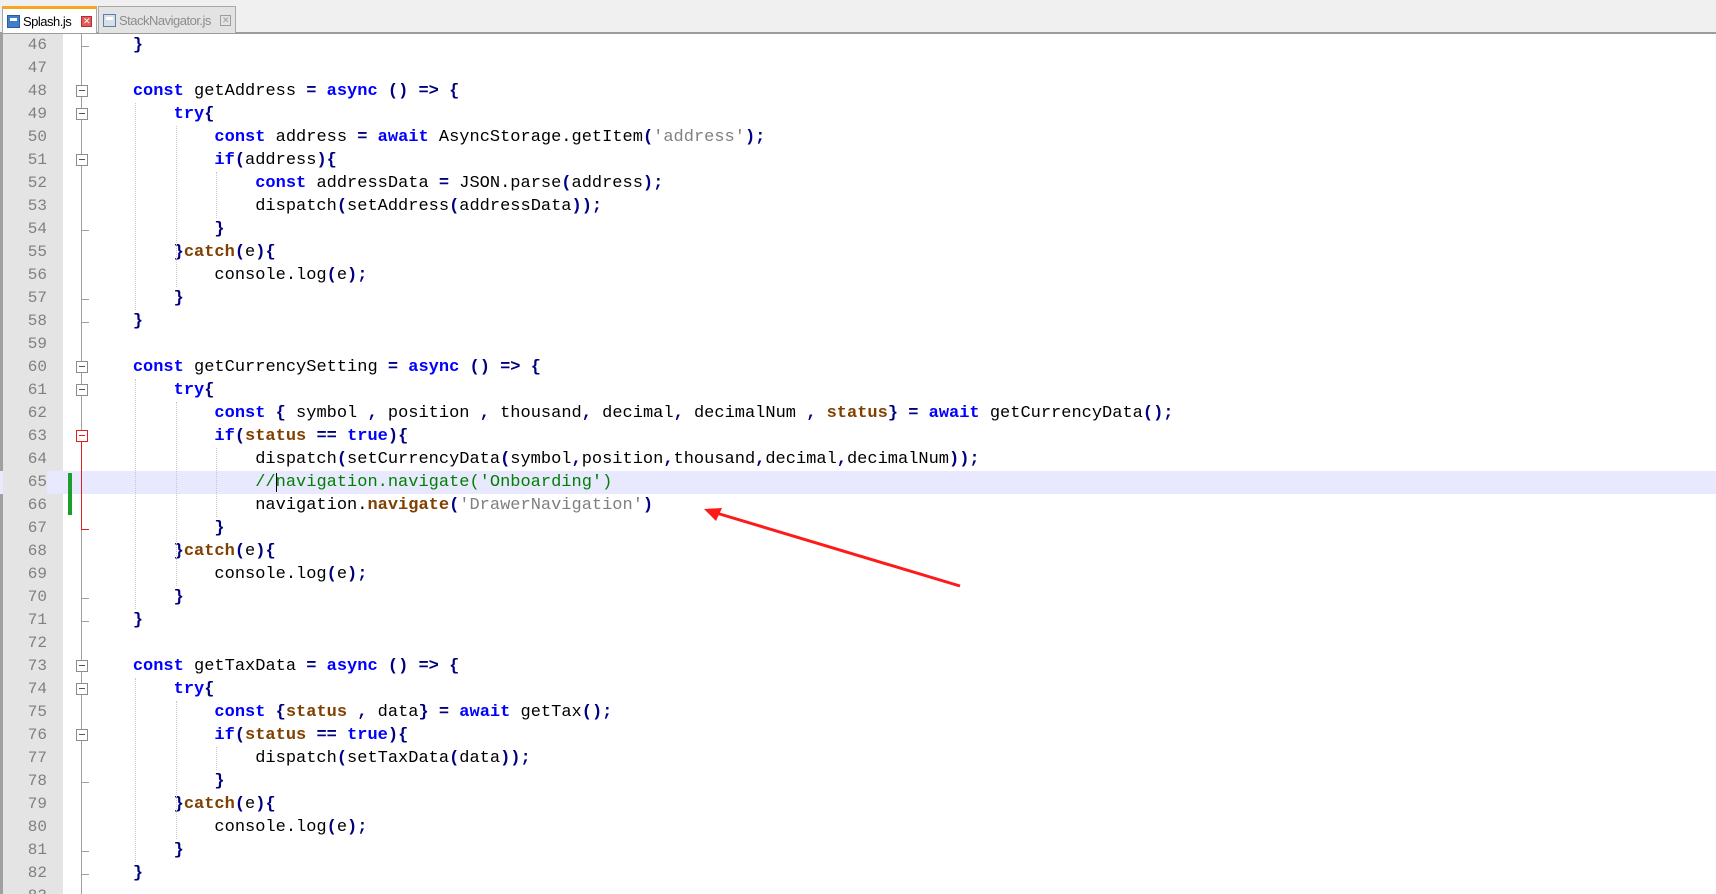 The height and width of the screenshot is (894, 1716). I want to click on code-line: 63 if(status == true){, so click(858, 436).